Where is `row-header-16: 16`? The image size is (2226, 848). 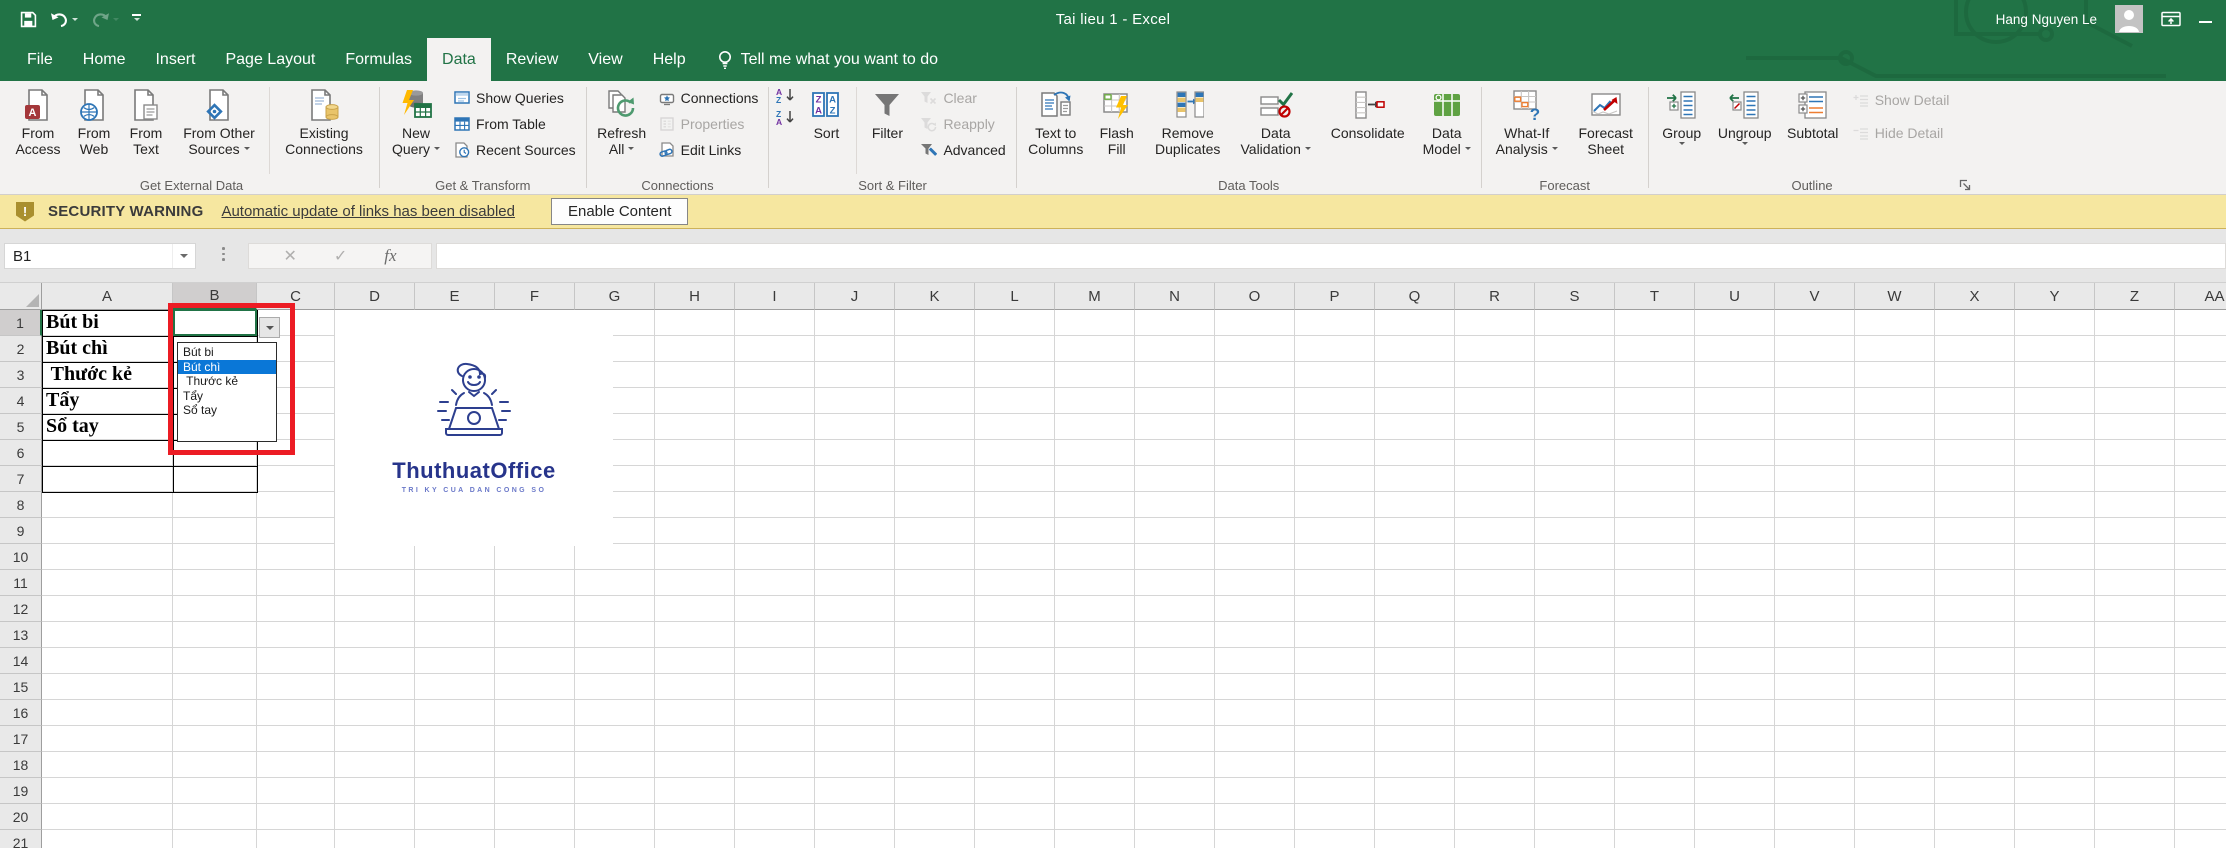
row-header-16: 16 is located at coordinates (21, 713).